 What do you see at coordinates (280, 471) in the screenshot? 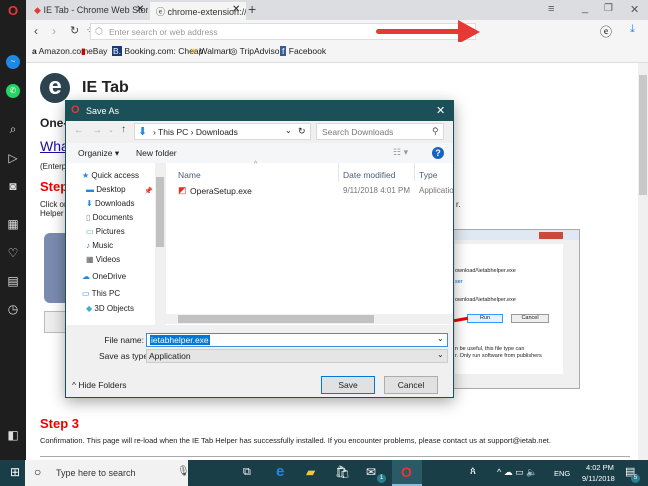
I see `edge-icon: e` at bounding box center [280, 471].